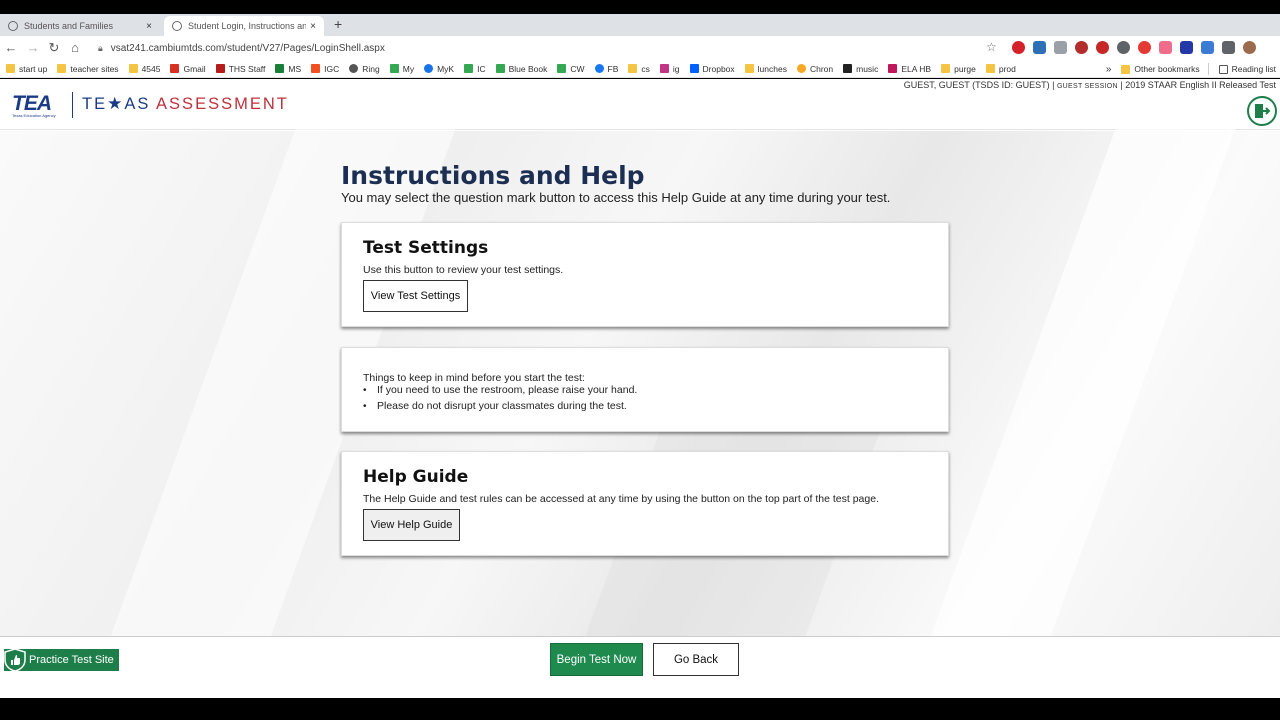 The width and height of the screenshot is (1280, 720). I want to click on bookmark-item: My, so click(401, 69).